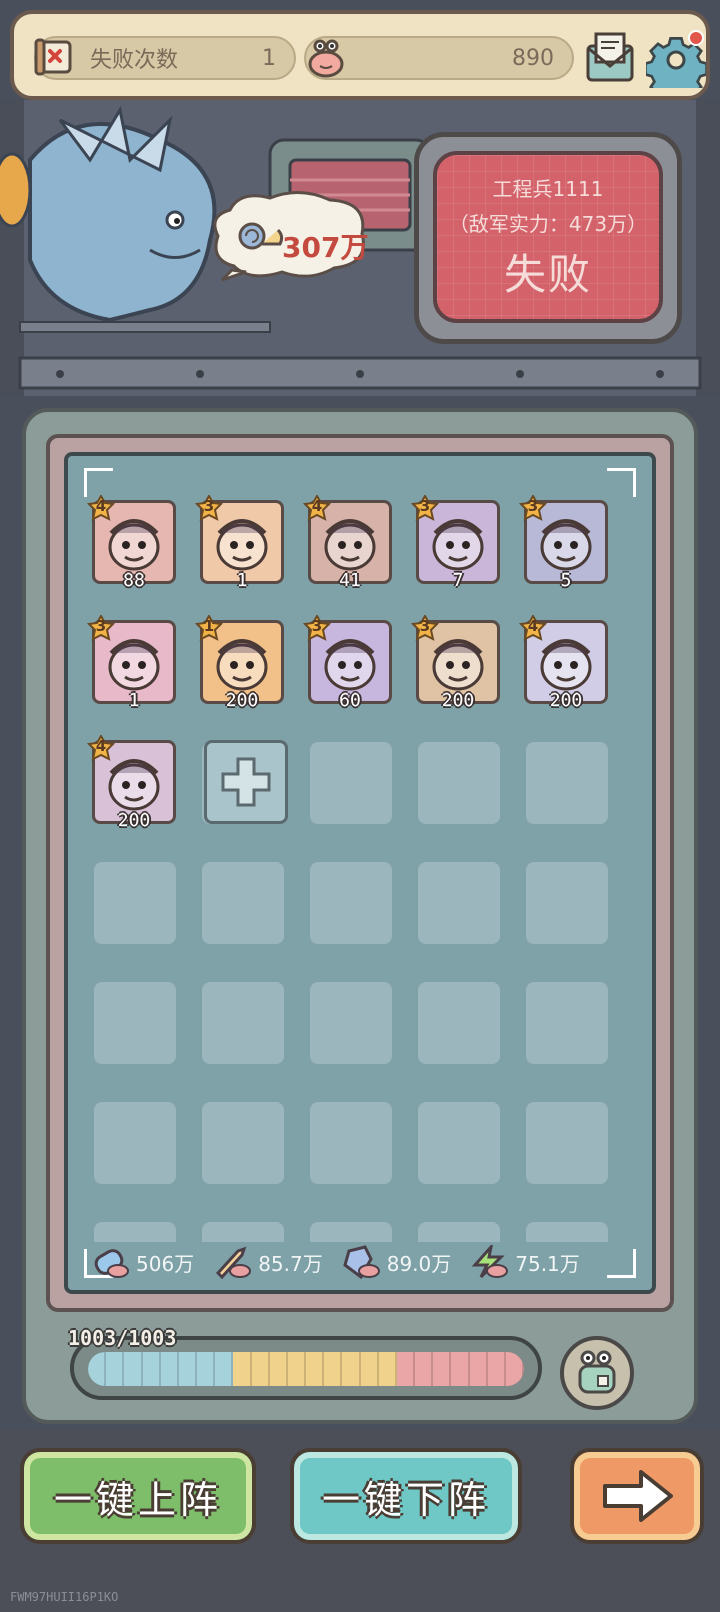 This screenshot has height=1612, width=720. Describe the element at coordinates (134, 580) in the screenshot. I see `unit-count: 88` at that location.